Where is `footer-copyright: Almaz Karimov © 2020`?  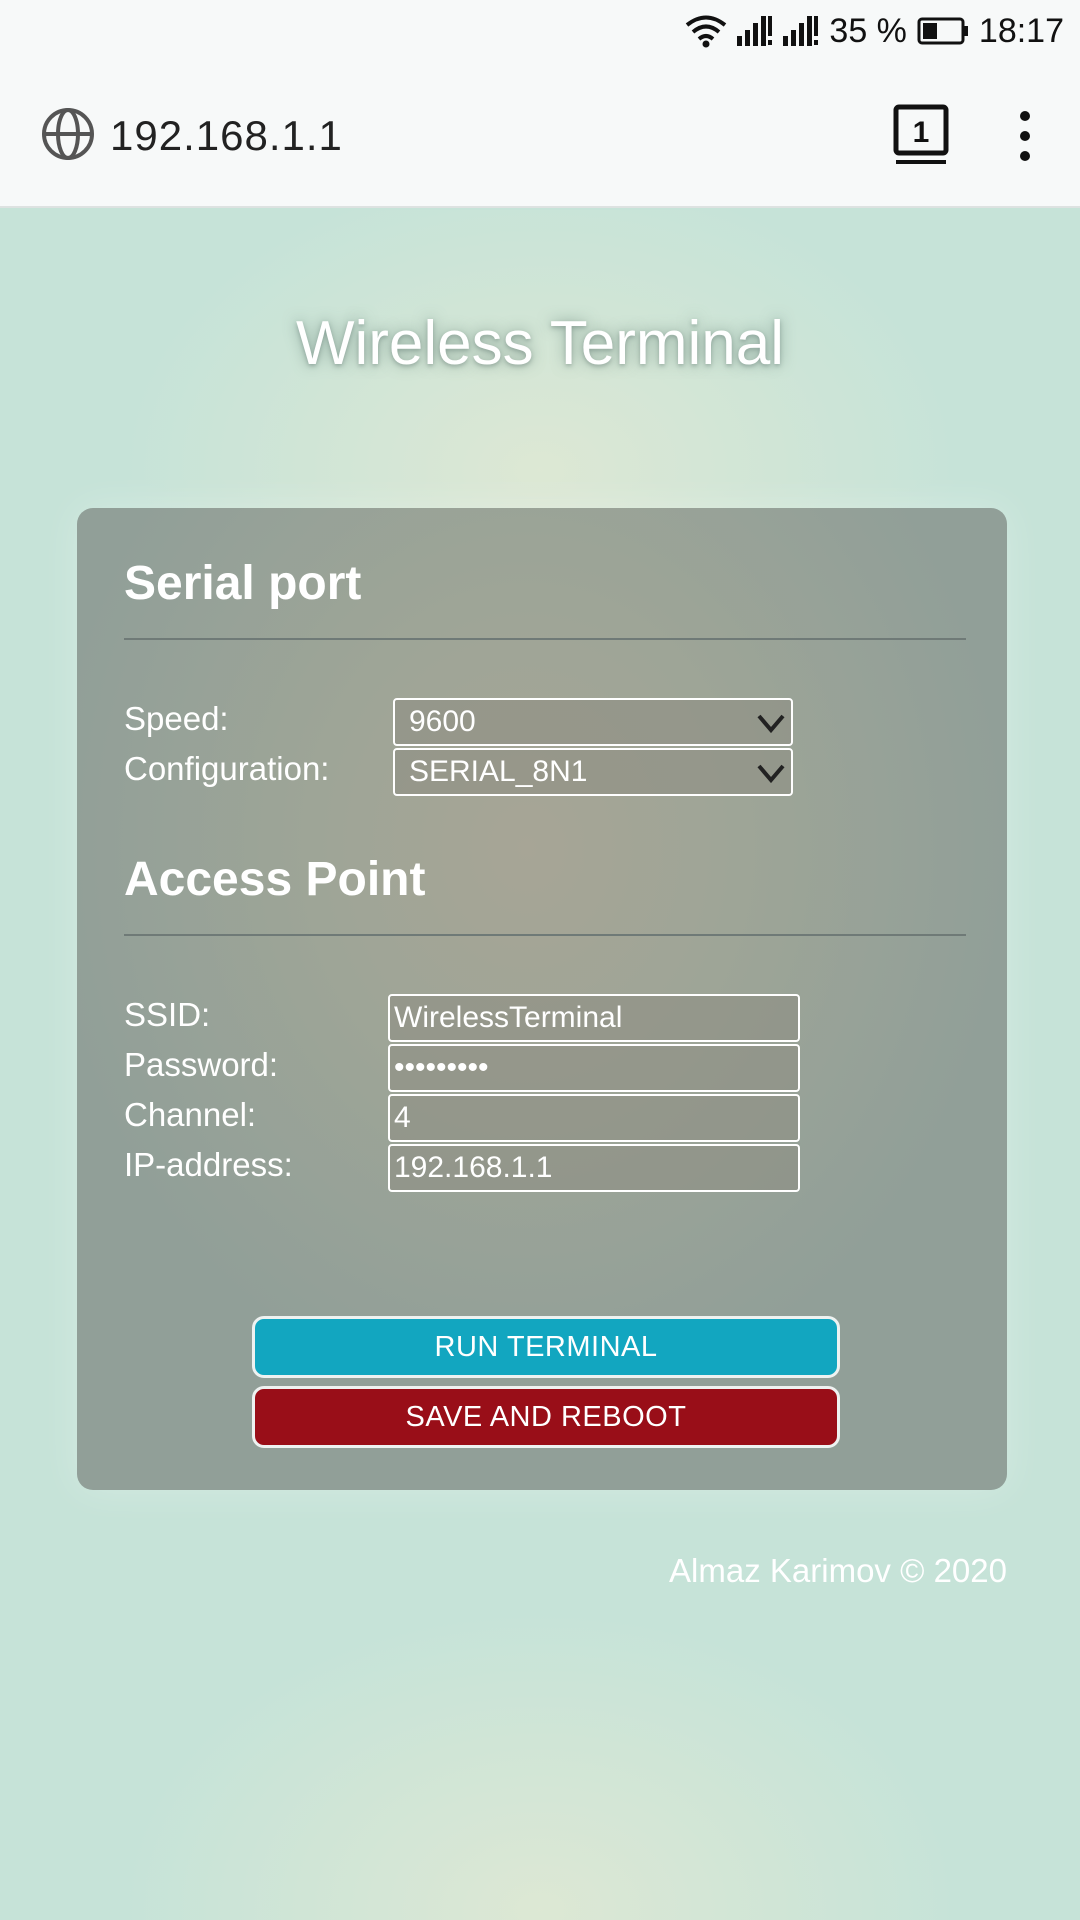
footer-copyright: Almaz Karimov © 2020 is located at coordinates (838, 1570).